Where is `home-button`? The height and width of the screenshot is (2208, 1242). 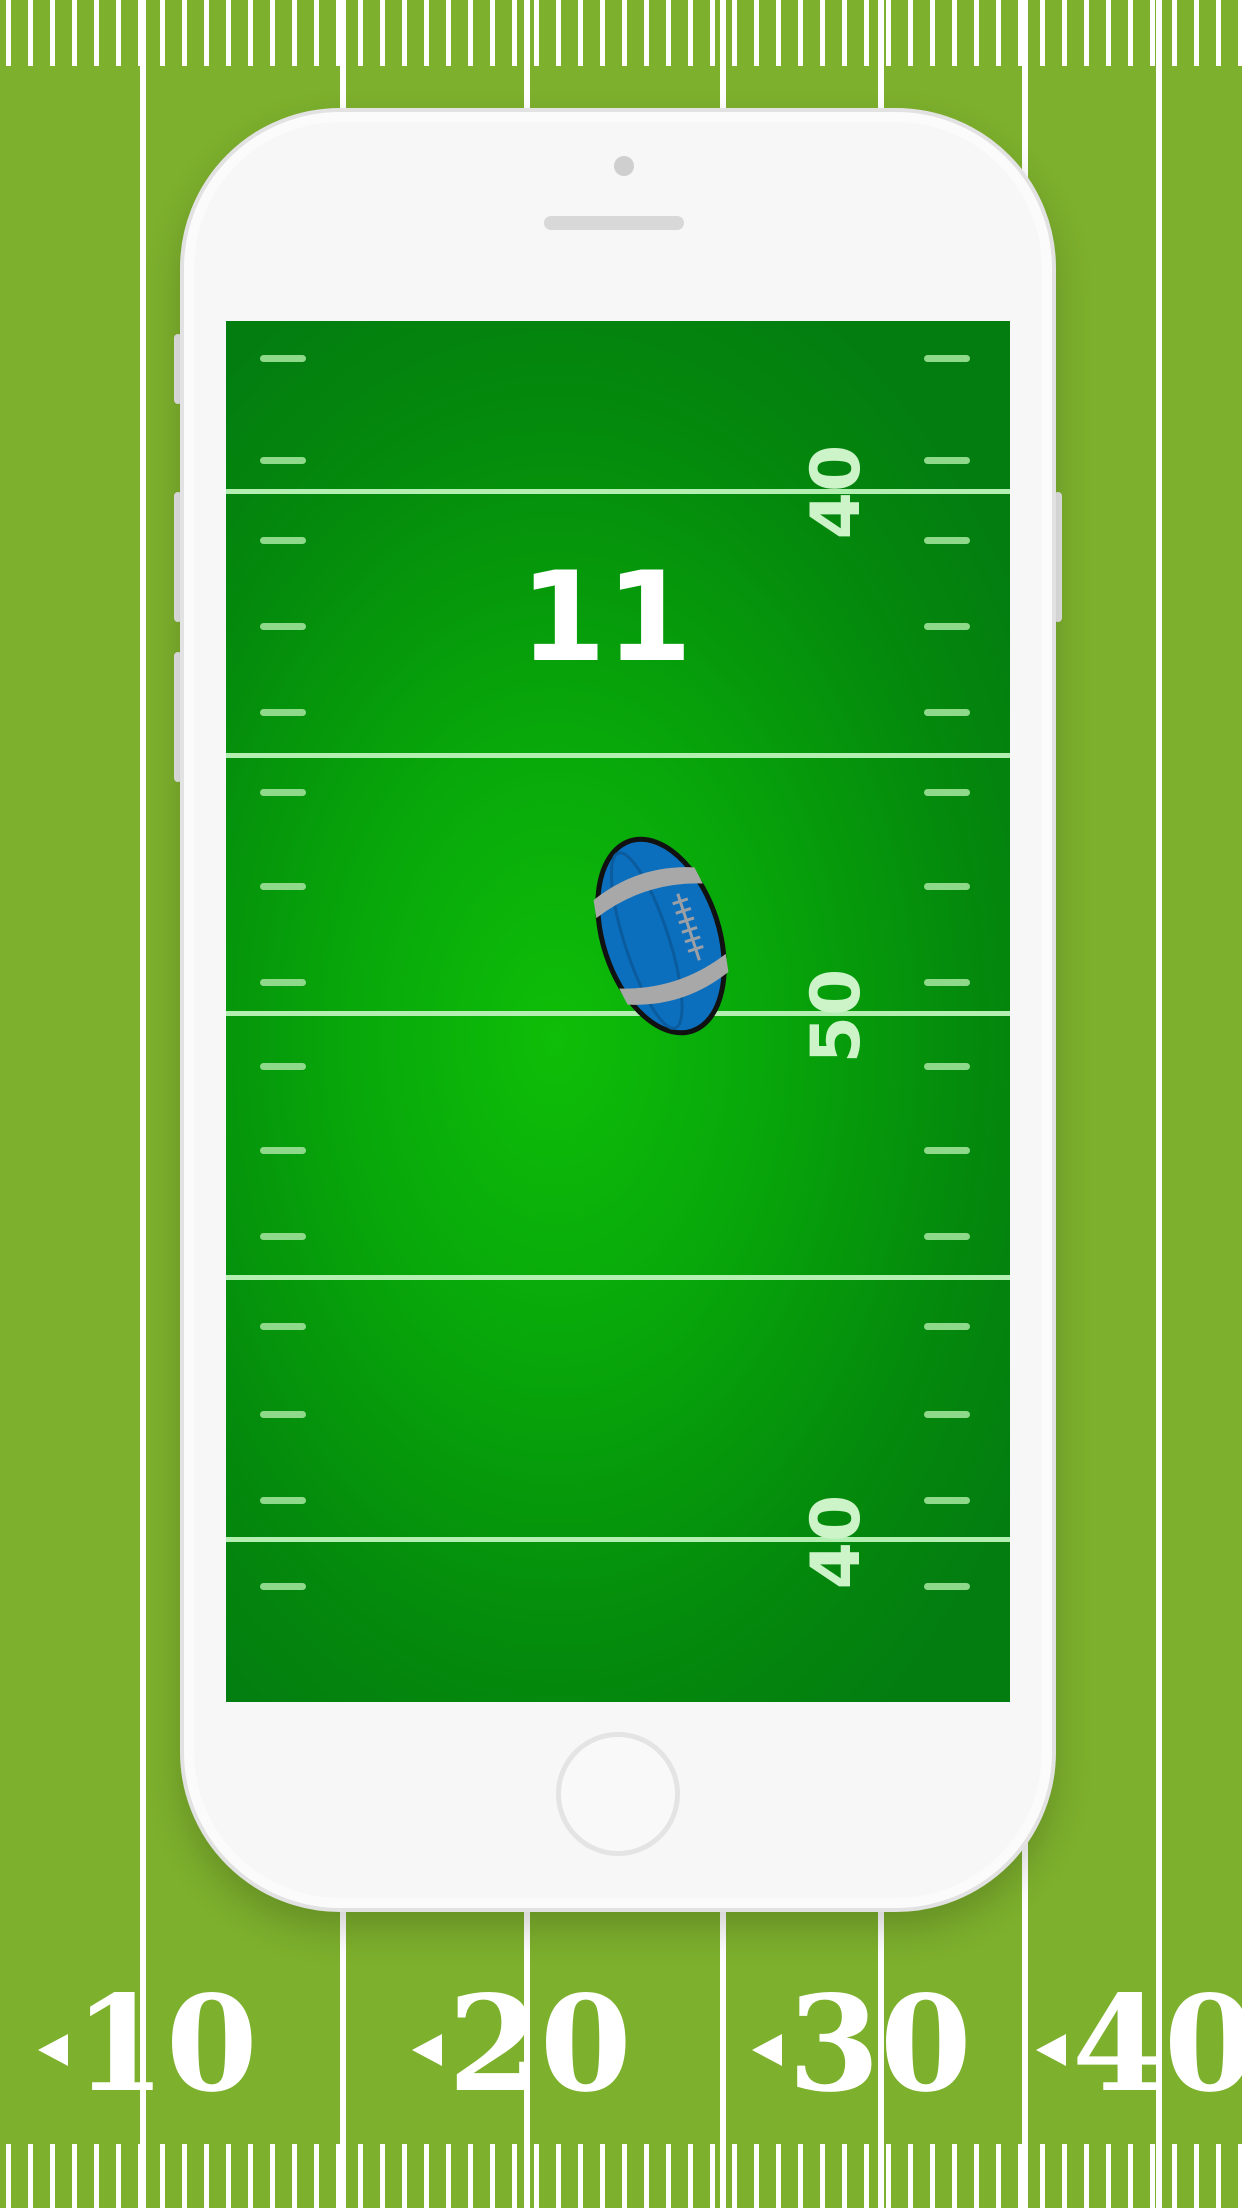 home-button is located at coordinates (618, 1794).